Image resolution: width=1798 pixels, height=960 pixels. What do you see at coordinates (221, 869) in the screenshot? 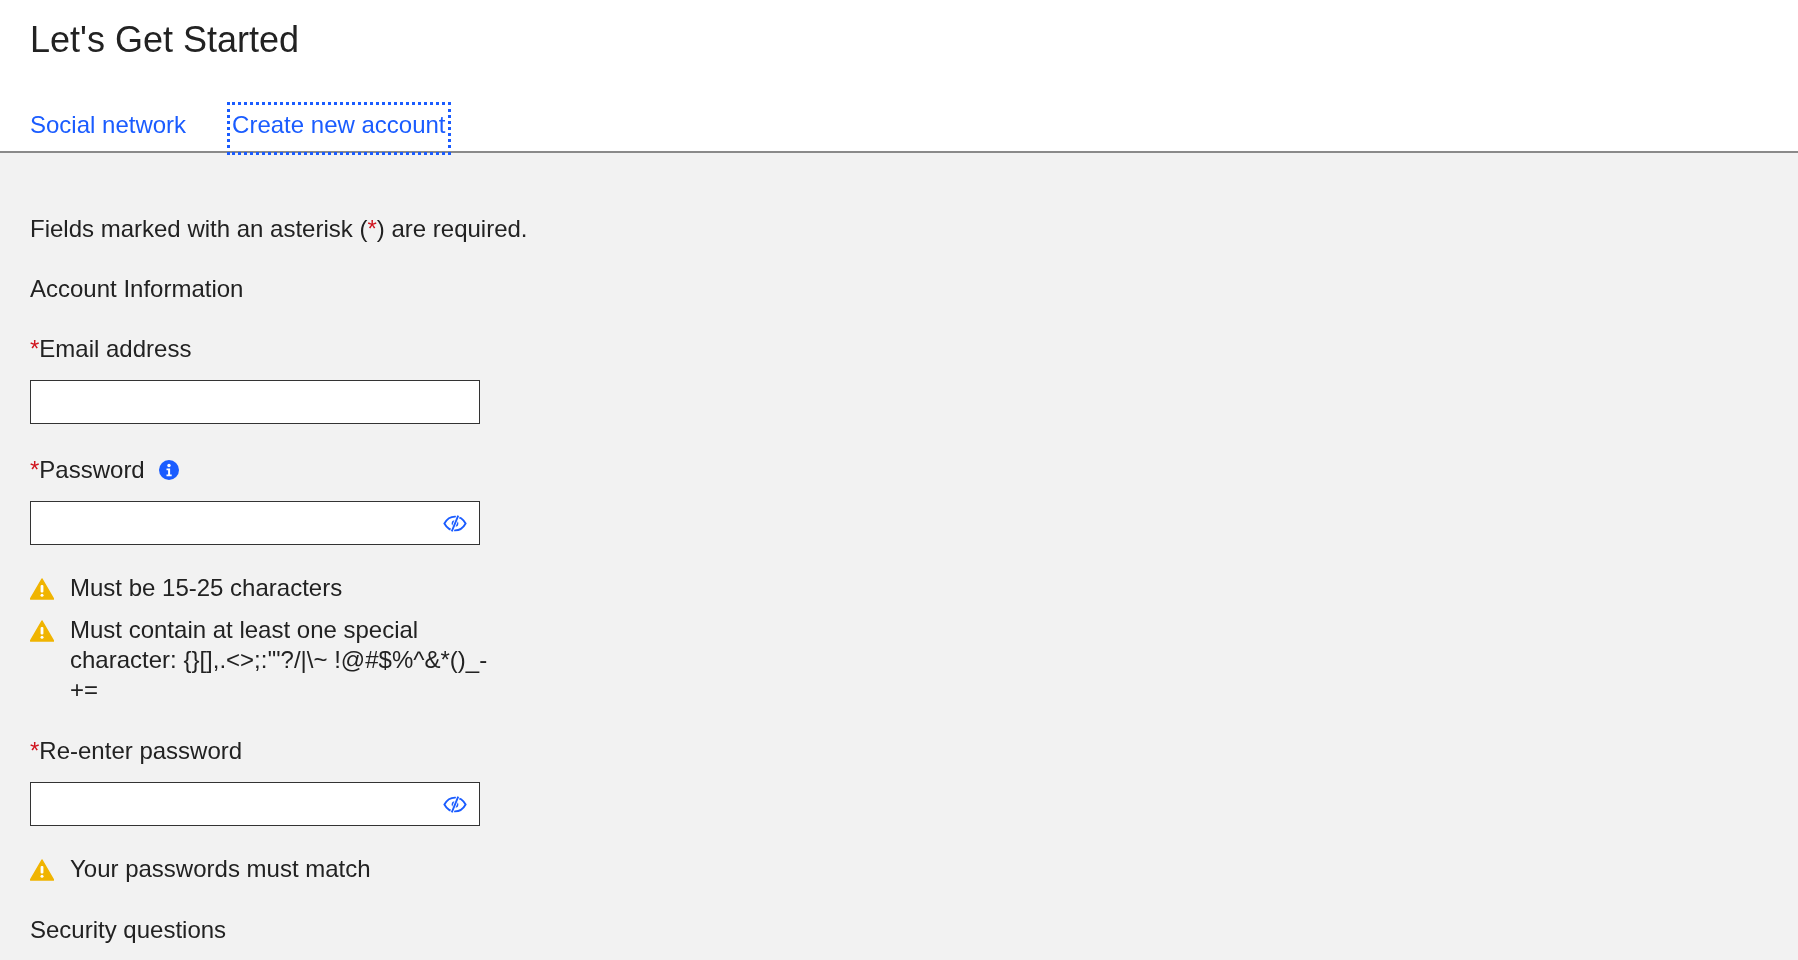
I see `warning-message: Your passwords must match` at bounding box center [221, 869].